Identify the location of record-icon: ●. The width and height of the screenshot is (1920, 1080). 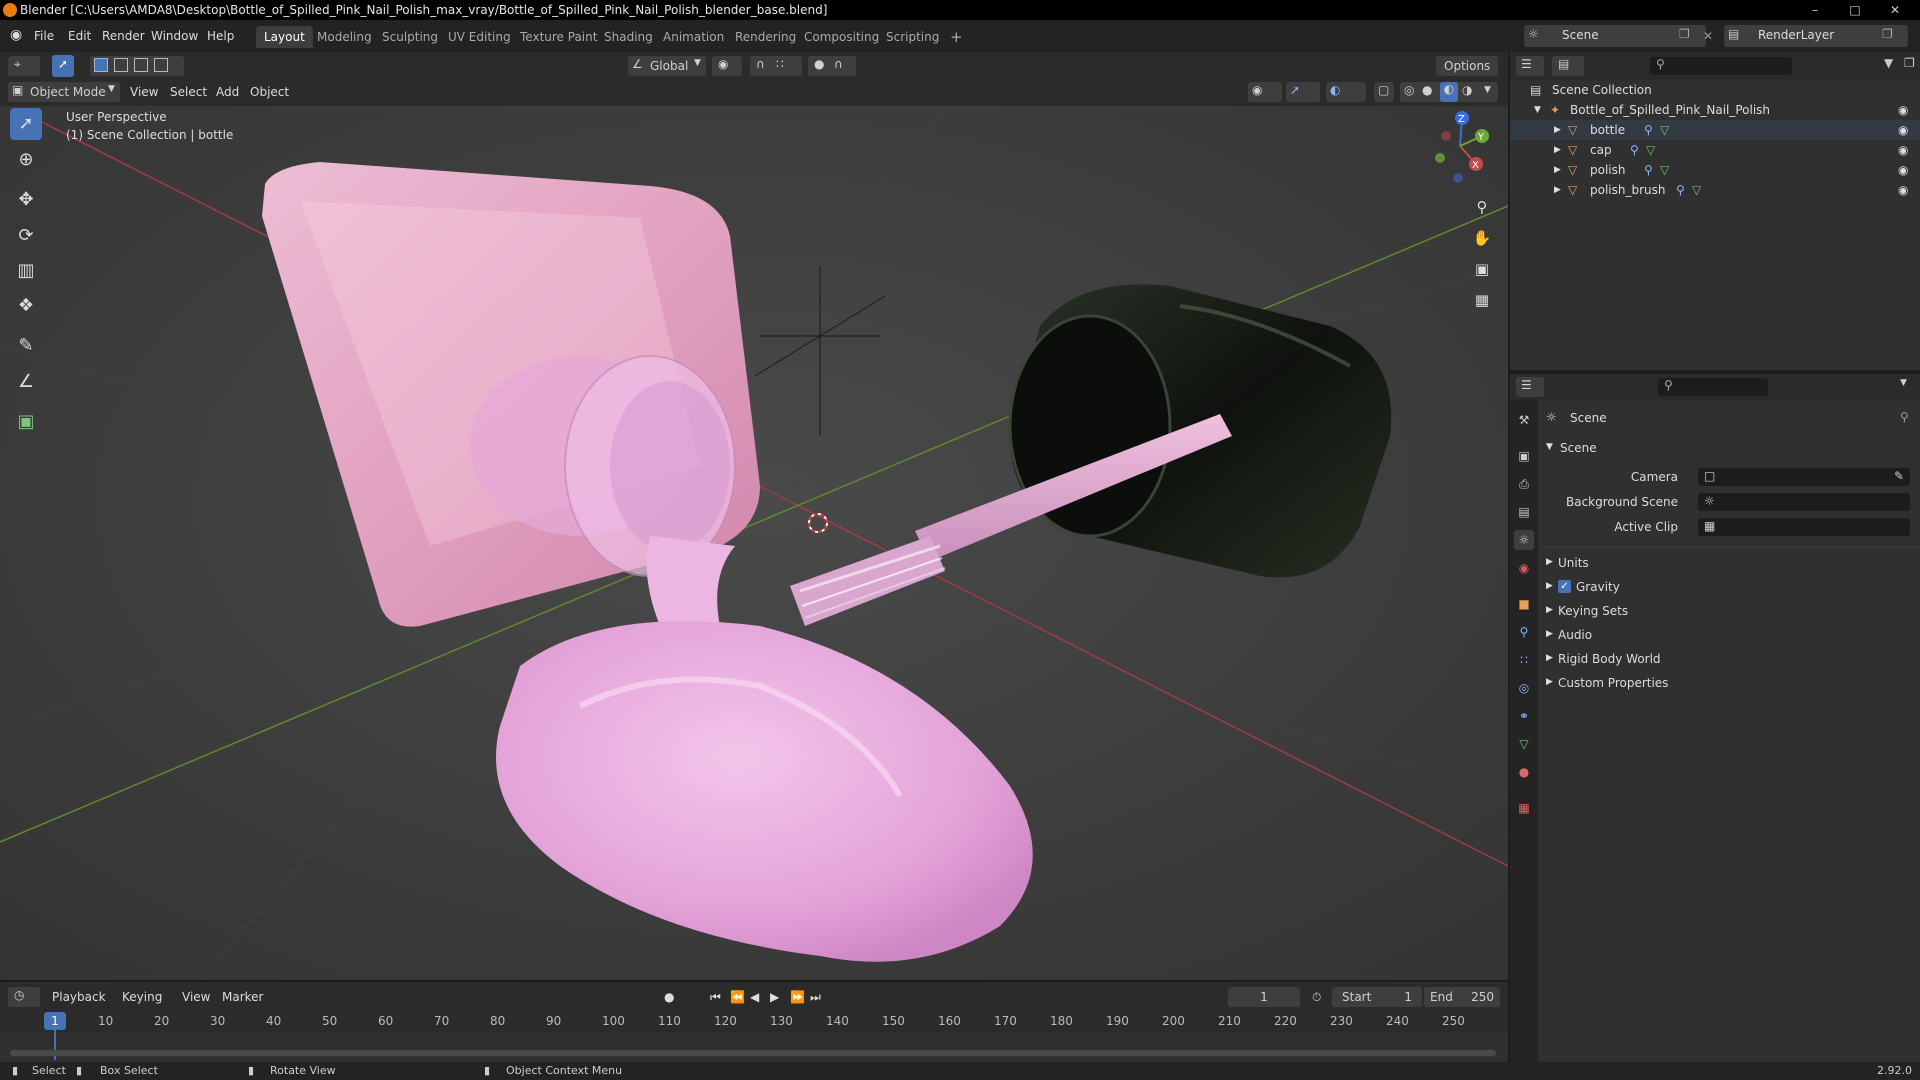
(669, 997).